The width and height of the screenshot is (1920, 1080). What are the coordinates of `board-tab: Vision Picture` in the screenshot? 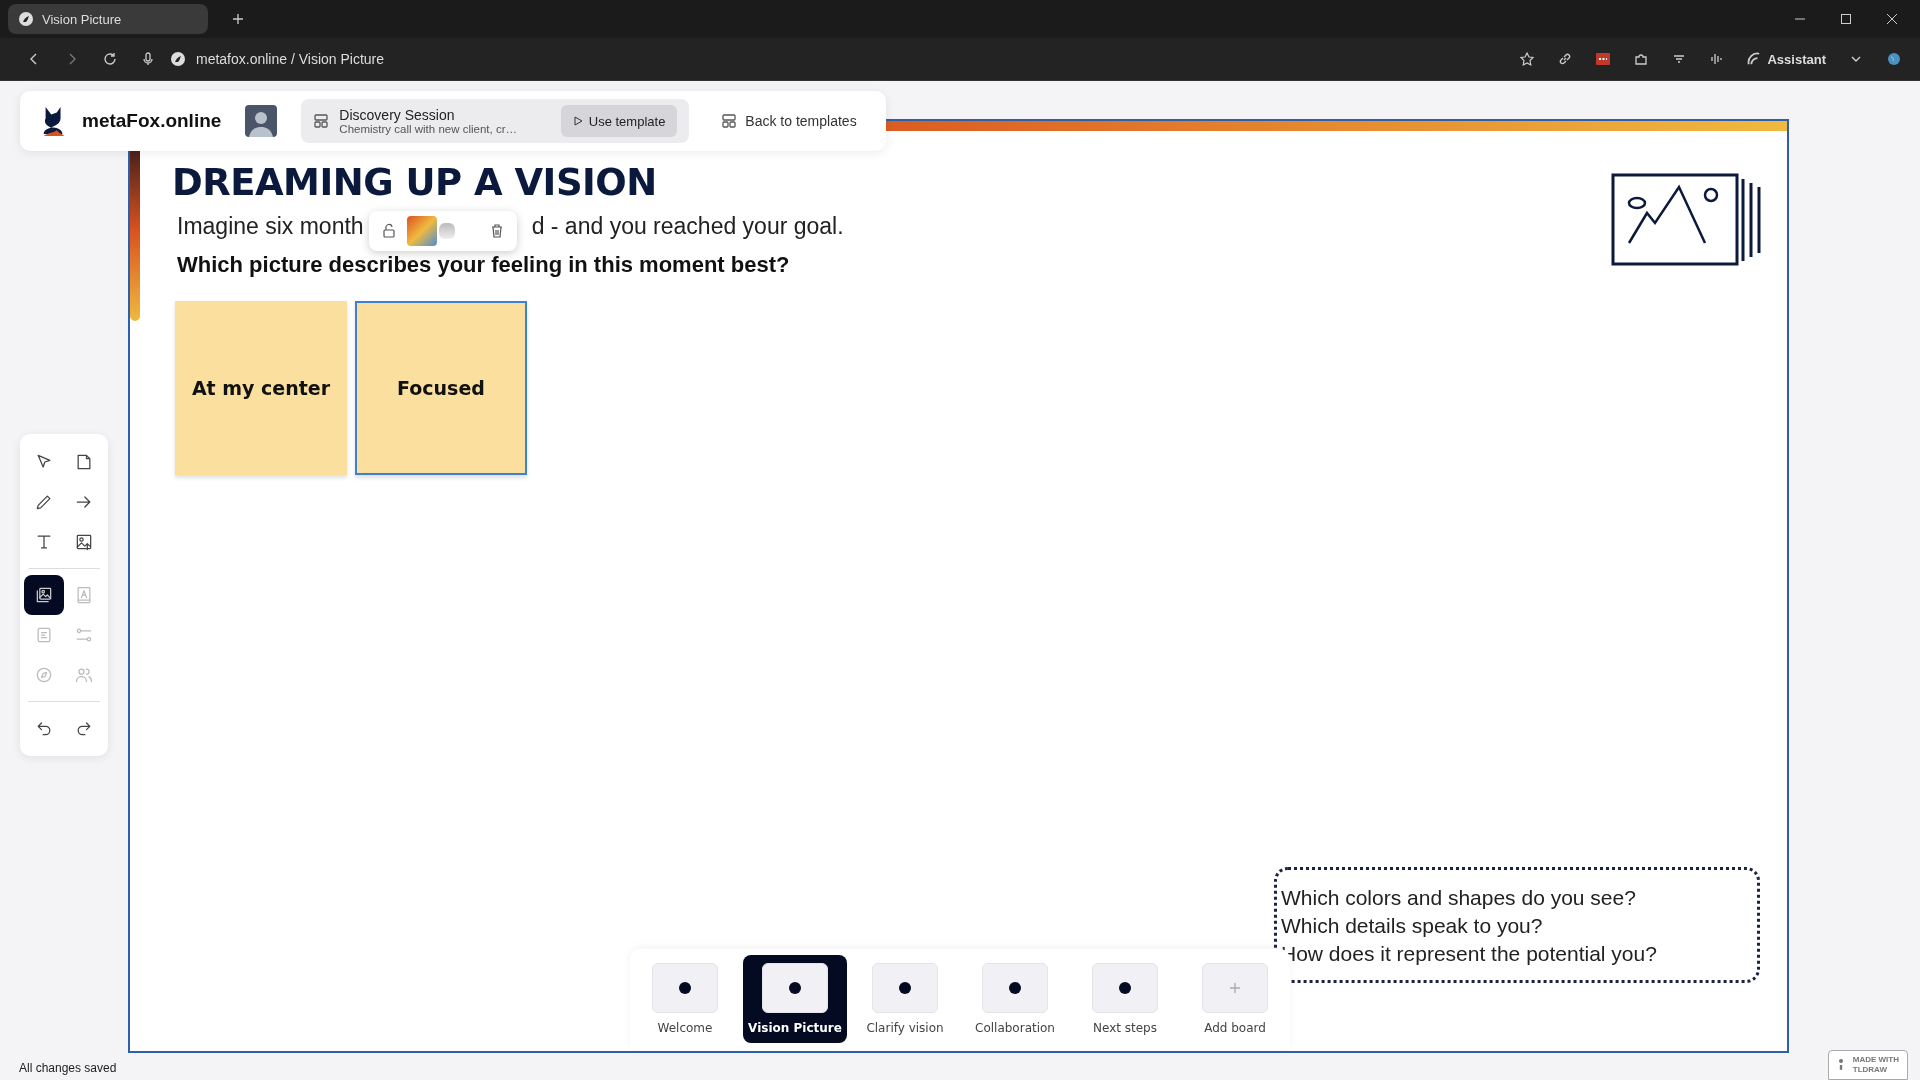 It's located at (795, 999).